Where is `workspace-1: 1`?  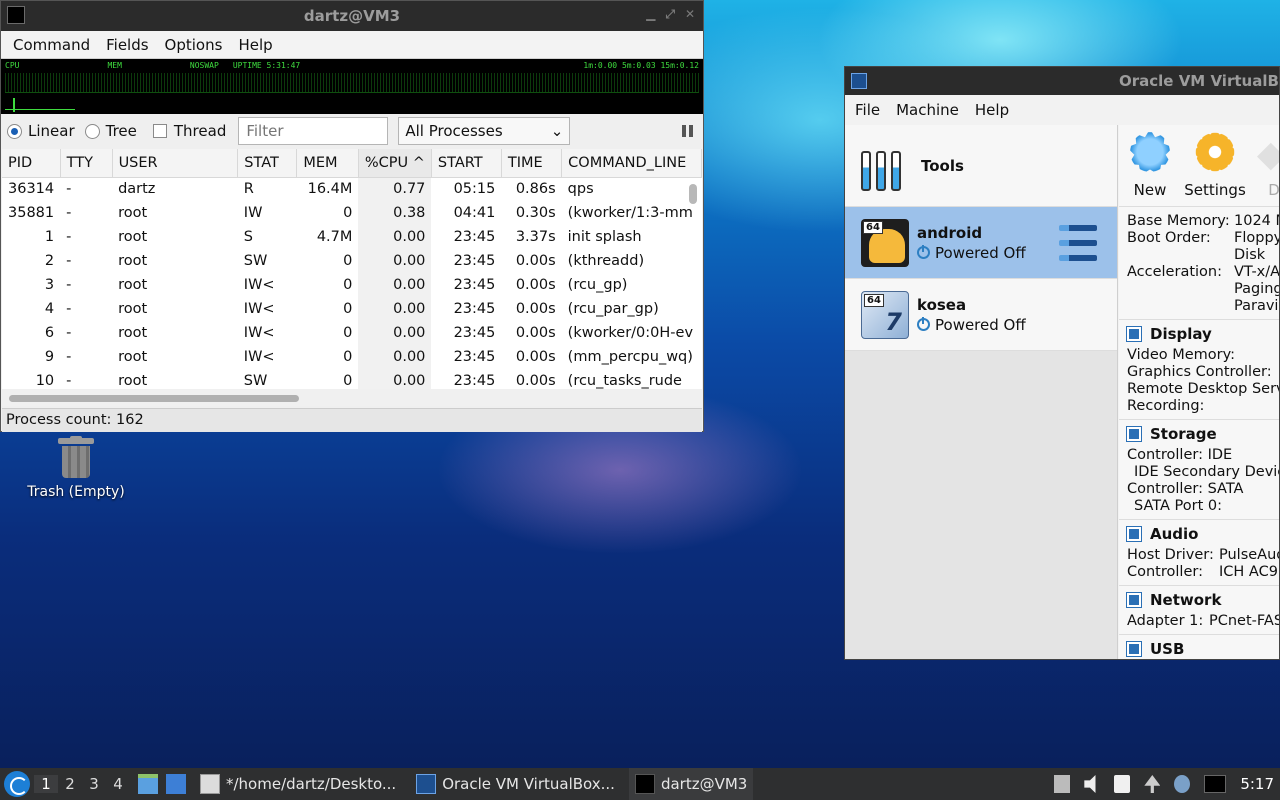
workspace-1: 1 is located at coordinates (46, 784).